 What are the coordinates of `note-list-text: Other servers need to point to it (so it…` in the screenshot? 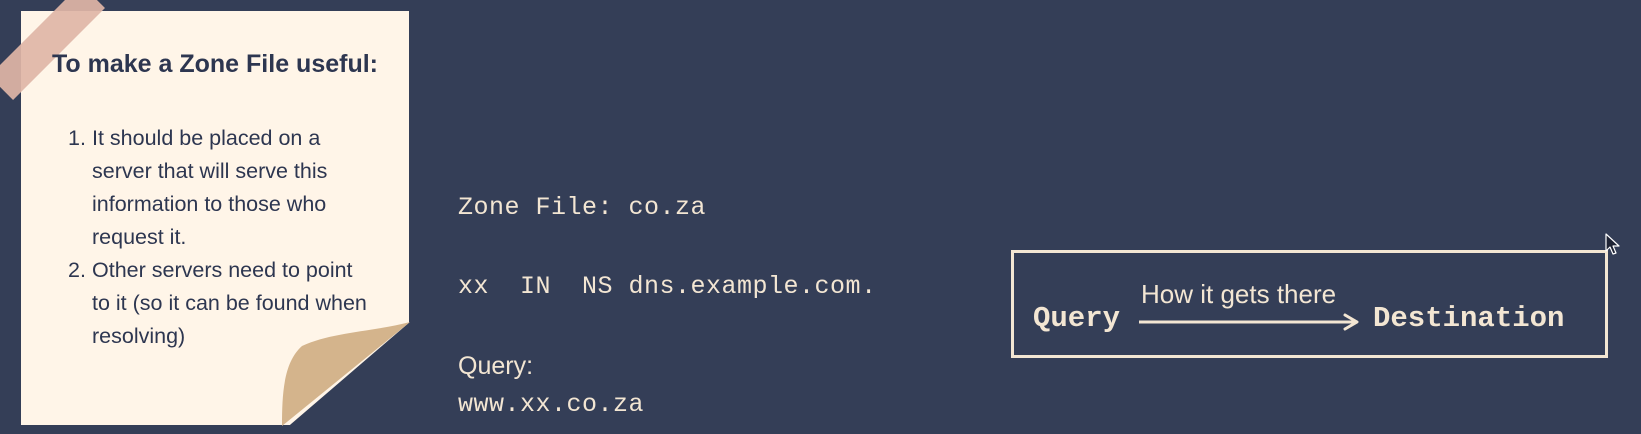 It's located at (229, 303).